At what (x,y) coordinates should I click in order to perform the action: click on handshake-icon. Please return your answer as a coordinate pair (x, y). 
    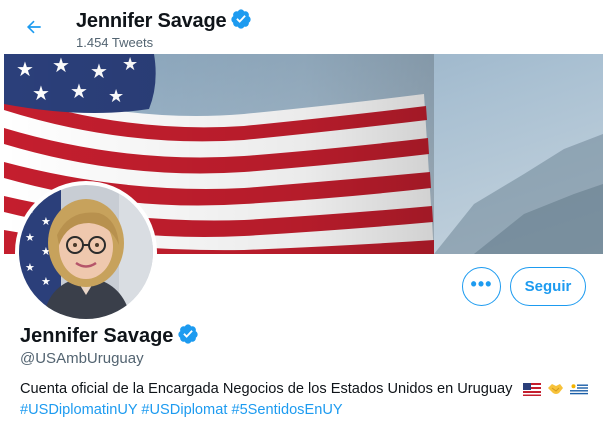
    Looking at the image, I should click on (555, 389).